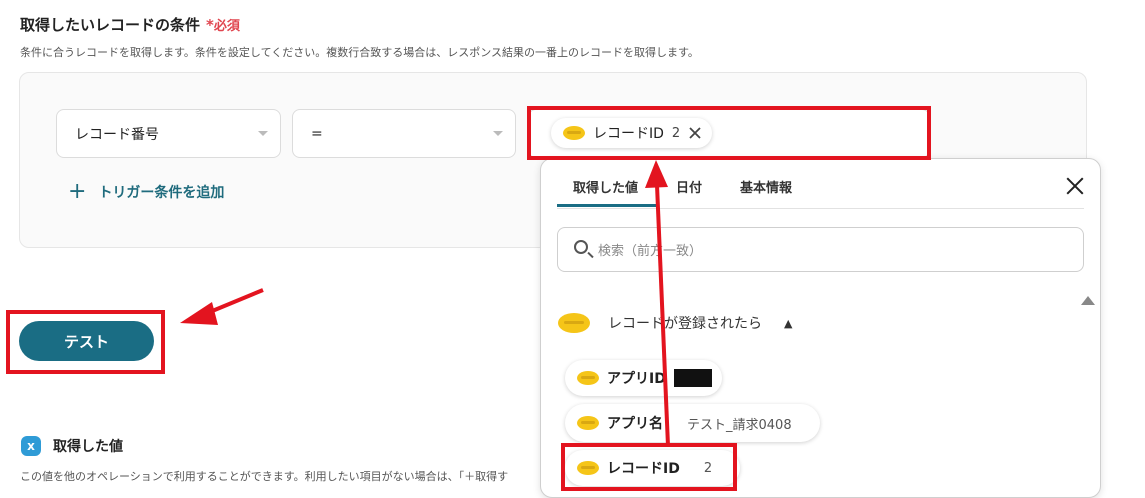 This screenshot has width=1145, height=498. What do you see at coordinates (168, 133) in the screenshot?
I see `field-select: レコード番号` at bounding box center [168, 133].